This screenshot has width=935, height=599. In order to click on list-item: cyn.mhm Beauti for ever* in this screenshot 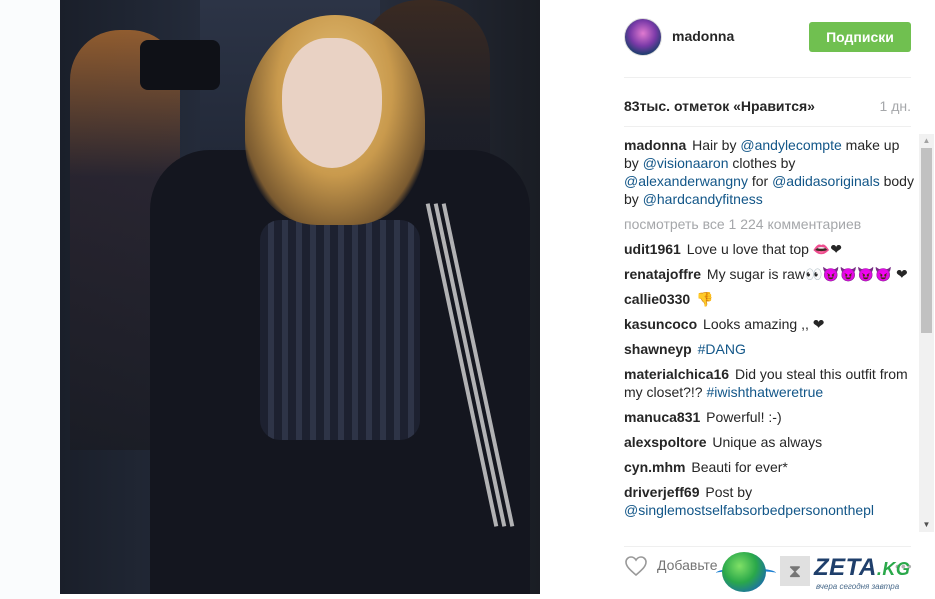, I will do `click(769, 467)`.